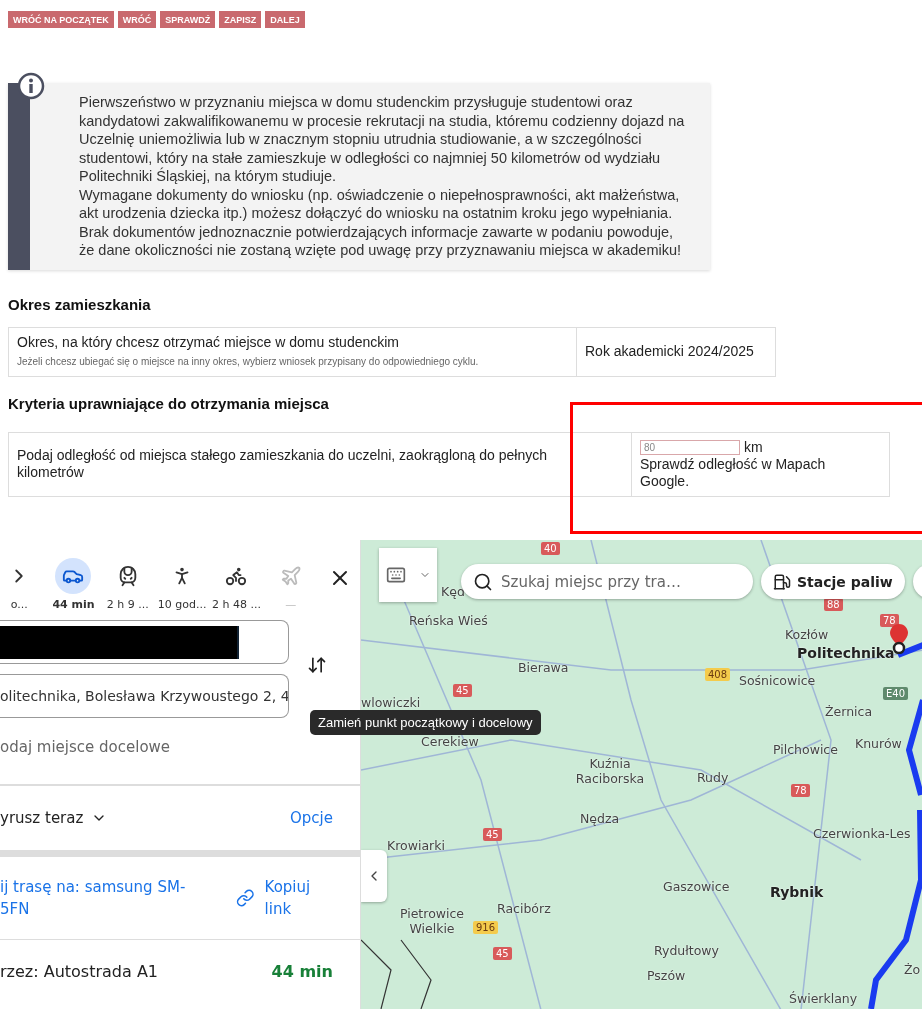 Image resolution: width=922 pixels, height=1009 pixels. Describe the element at coordinates (666, 975) in the screenshot. I see `place-label: Pszów` at that location.